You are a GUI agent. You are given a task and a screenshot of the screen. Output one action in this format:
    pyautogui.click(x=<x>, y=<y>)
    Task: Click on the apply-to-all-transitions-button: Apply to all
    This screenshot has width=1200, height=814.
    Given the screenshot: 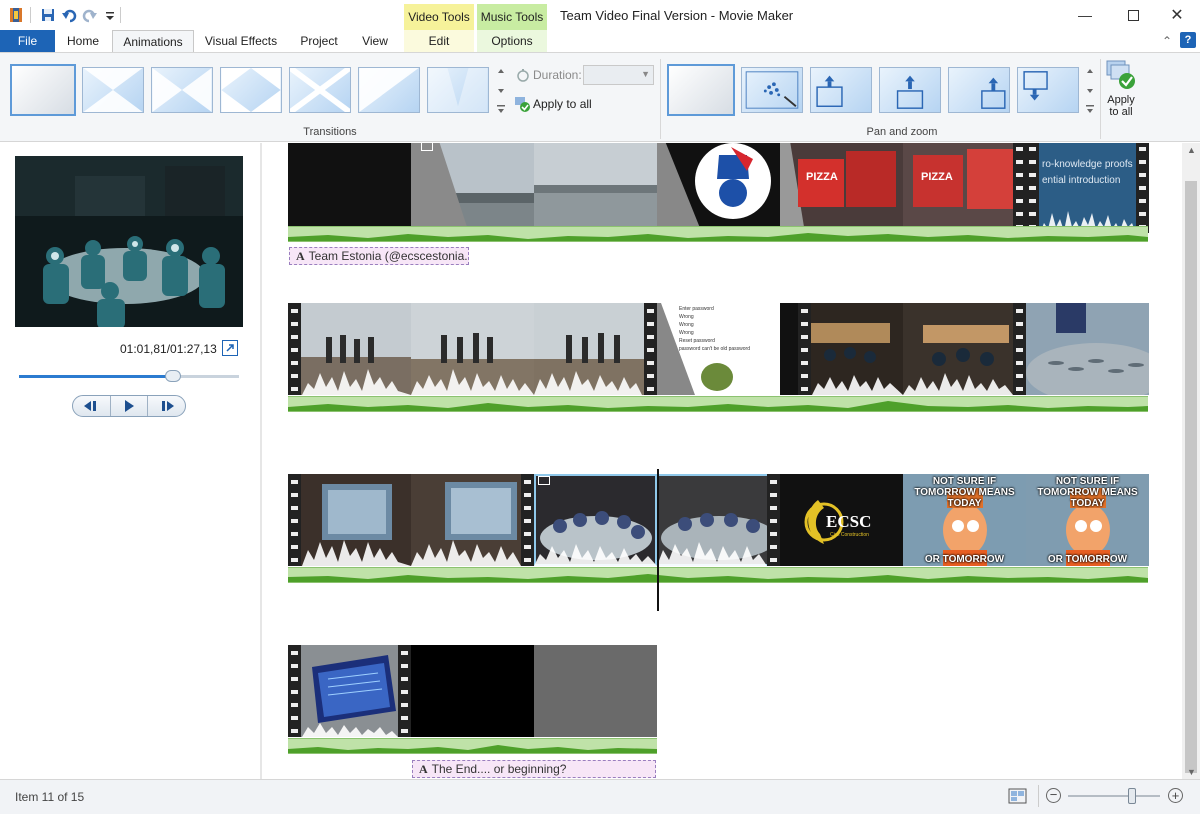 What is the action you would take?
    pyautogui.click(x=553, y=104)
    